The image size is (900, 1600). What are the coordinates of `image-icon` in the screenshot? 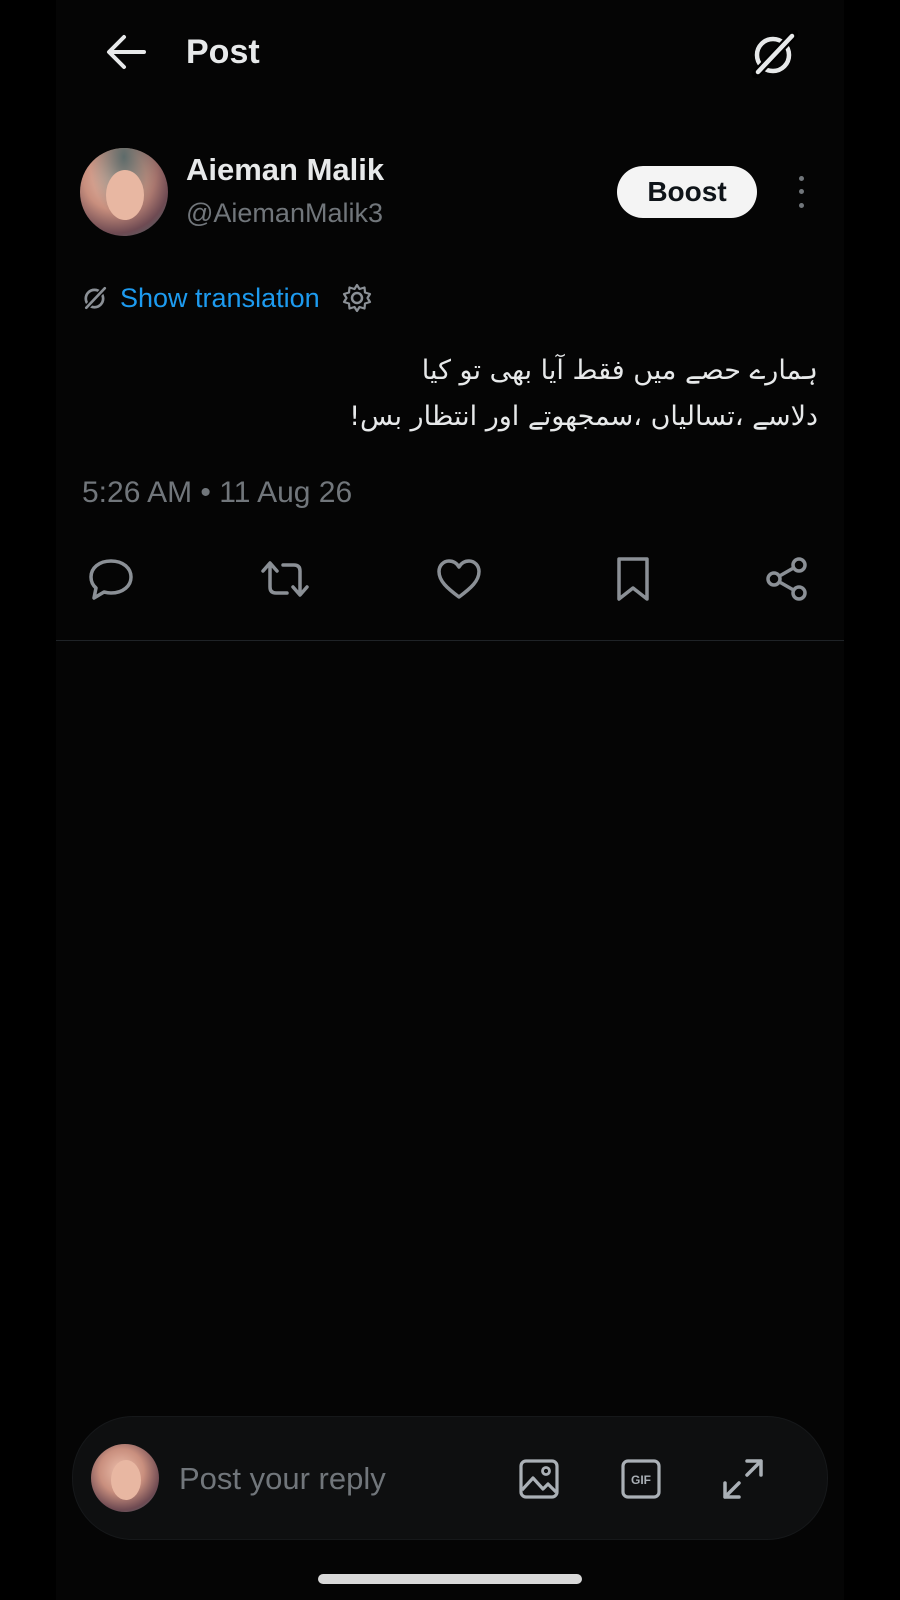 It's located at (539, 1479).